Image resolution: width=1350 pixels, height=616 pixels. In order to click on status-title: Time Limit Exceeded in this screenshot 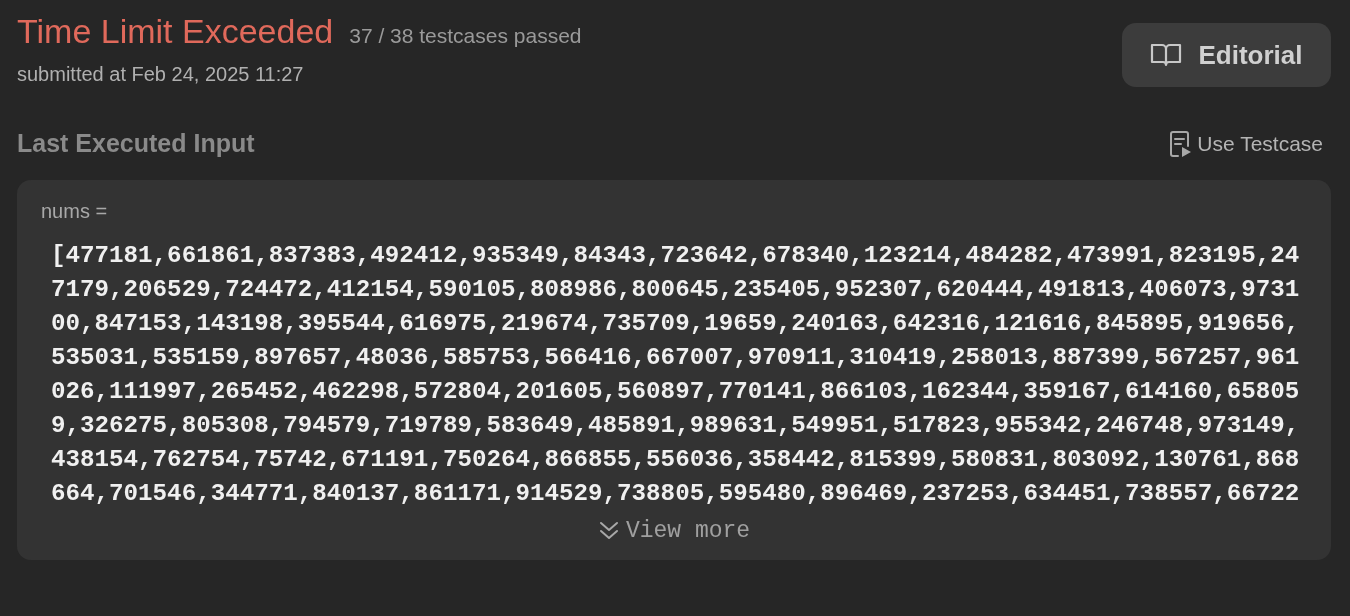, I will do `click(175, 31)`.